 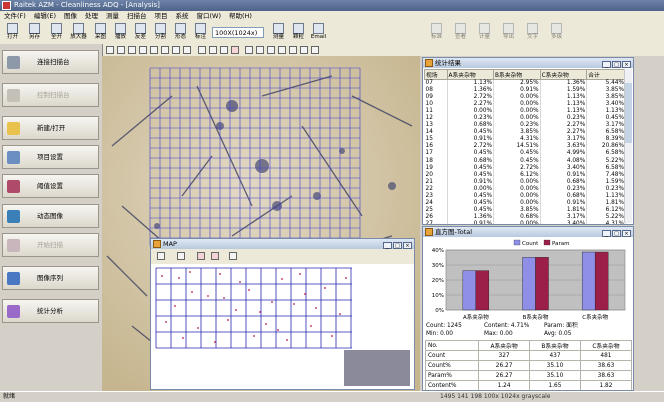 I want to click on table-row: 11 0.00% 0.00% 1.13% 1.13%, so click(x=525, y=112).